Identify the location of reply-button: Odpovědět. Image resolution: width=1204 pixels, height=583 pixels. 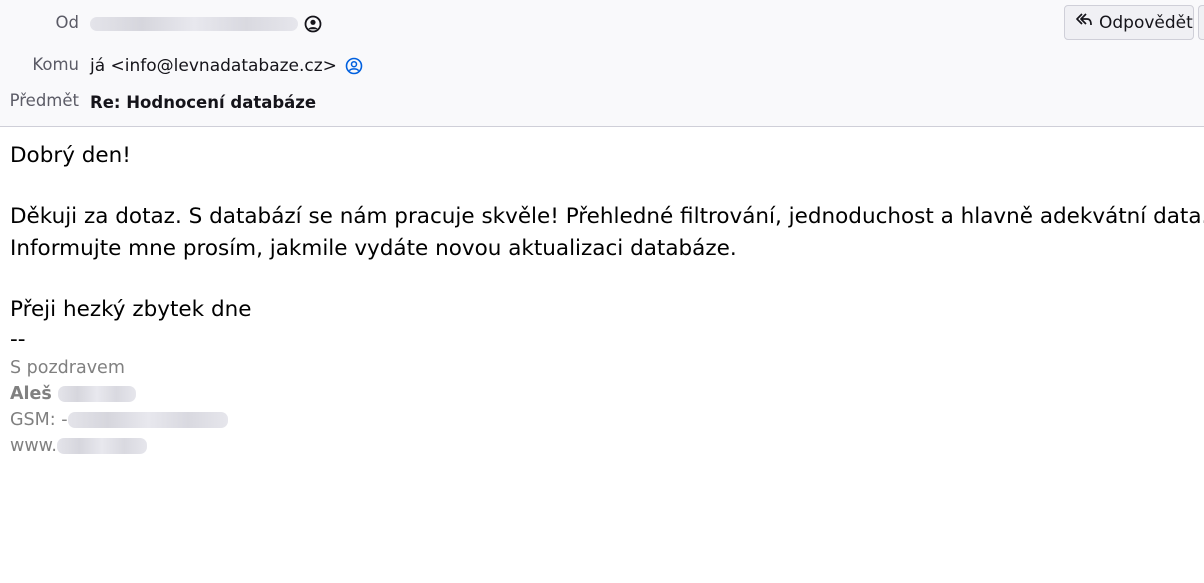
(1129, 22).